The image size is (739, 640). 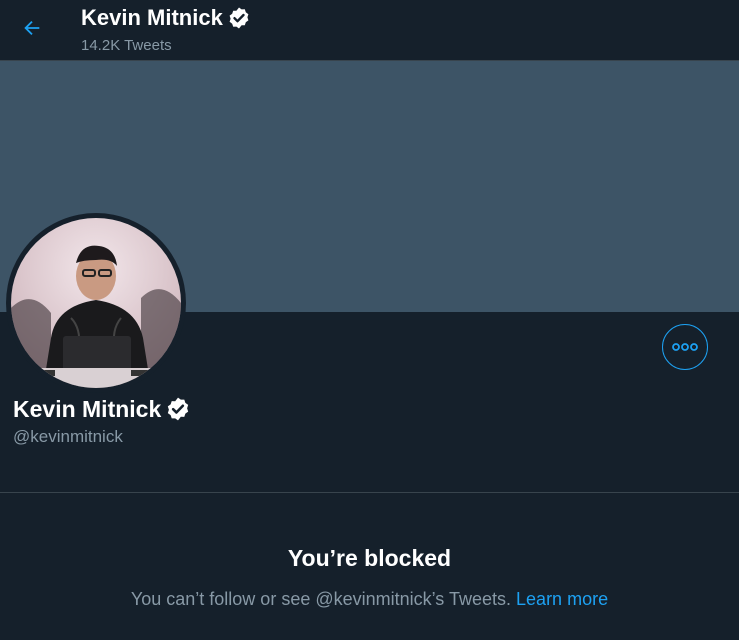 What do you see at coordinates (369, 558) in the screenshot?
I see `blocked-title: You’re blocked` at bounding box center [369, 558].